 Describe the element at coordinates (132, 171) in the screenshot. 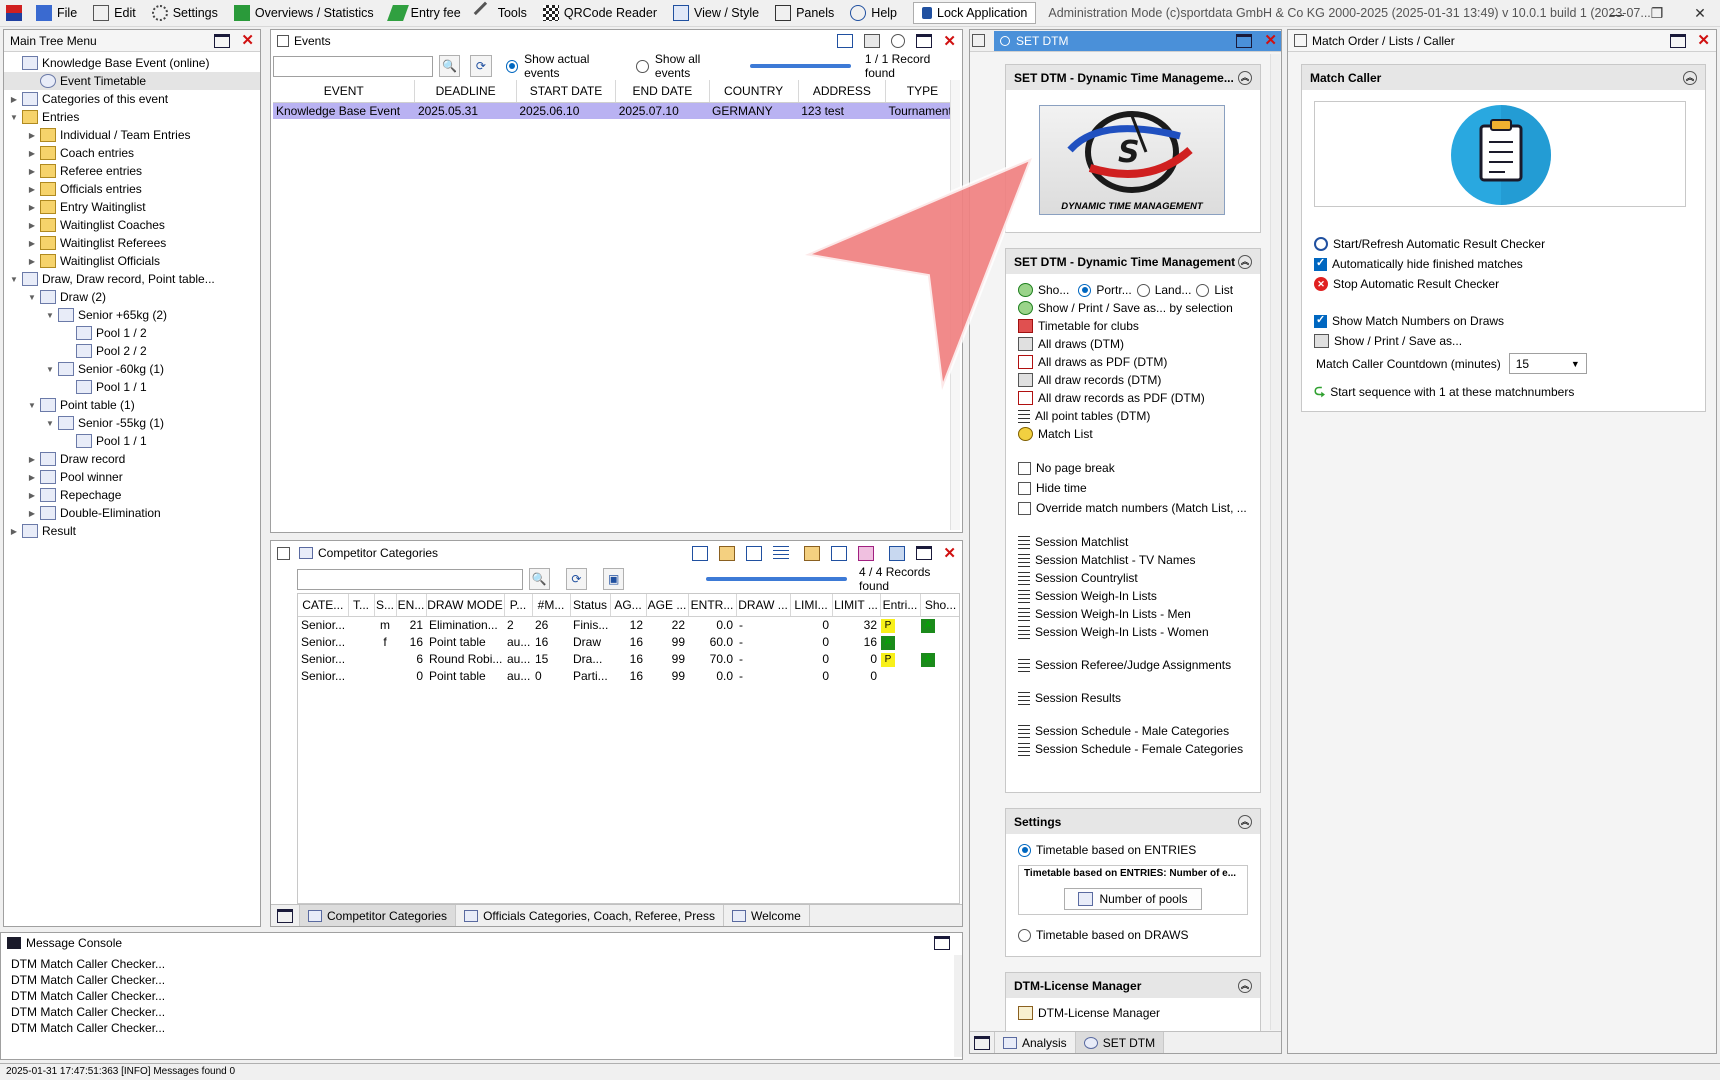

I see `tree-node: ▶ Referee entries` at that location.